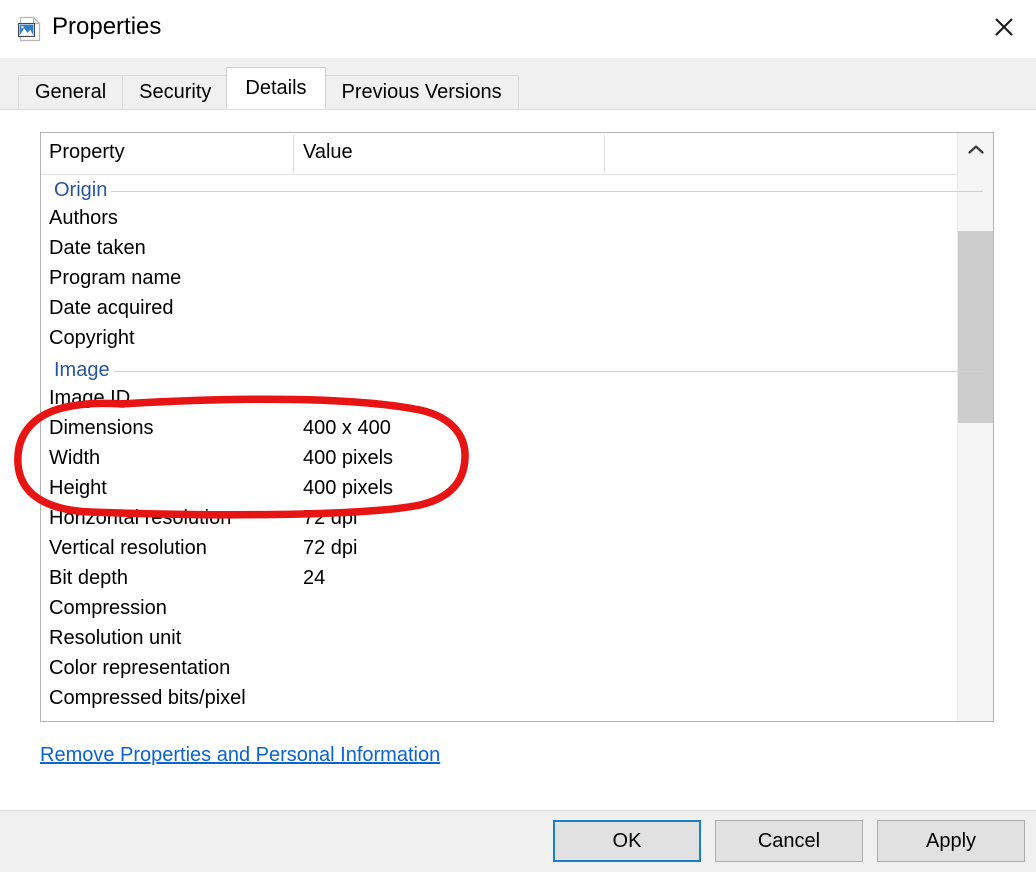 The image size is (1036, 872). Describe the element at coordinates (140, 518) in the screenshot. I see `property-name: Horizontal resolution` at that location.